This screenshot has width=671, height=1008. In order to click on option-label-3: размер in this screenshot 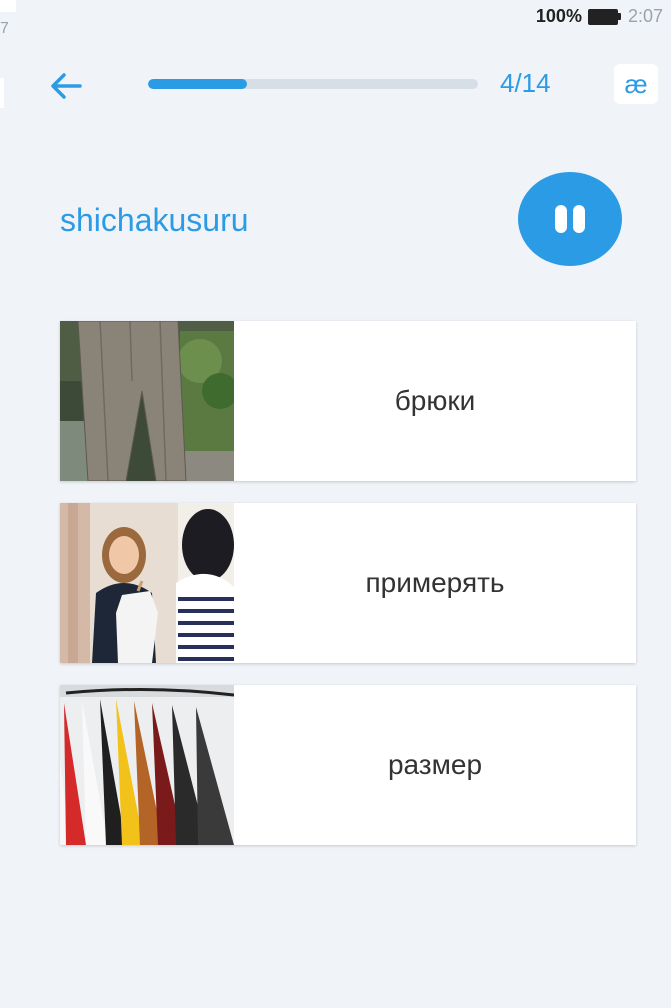, I will do `click(435, 764)`.